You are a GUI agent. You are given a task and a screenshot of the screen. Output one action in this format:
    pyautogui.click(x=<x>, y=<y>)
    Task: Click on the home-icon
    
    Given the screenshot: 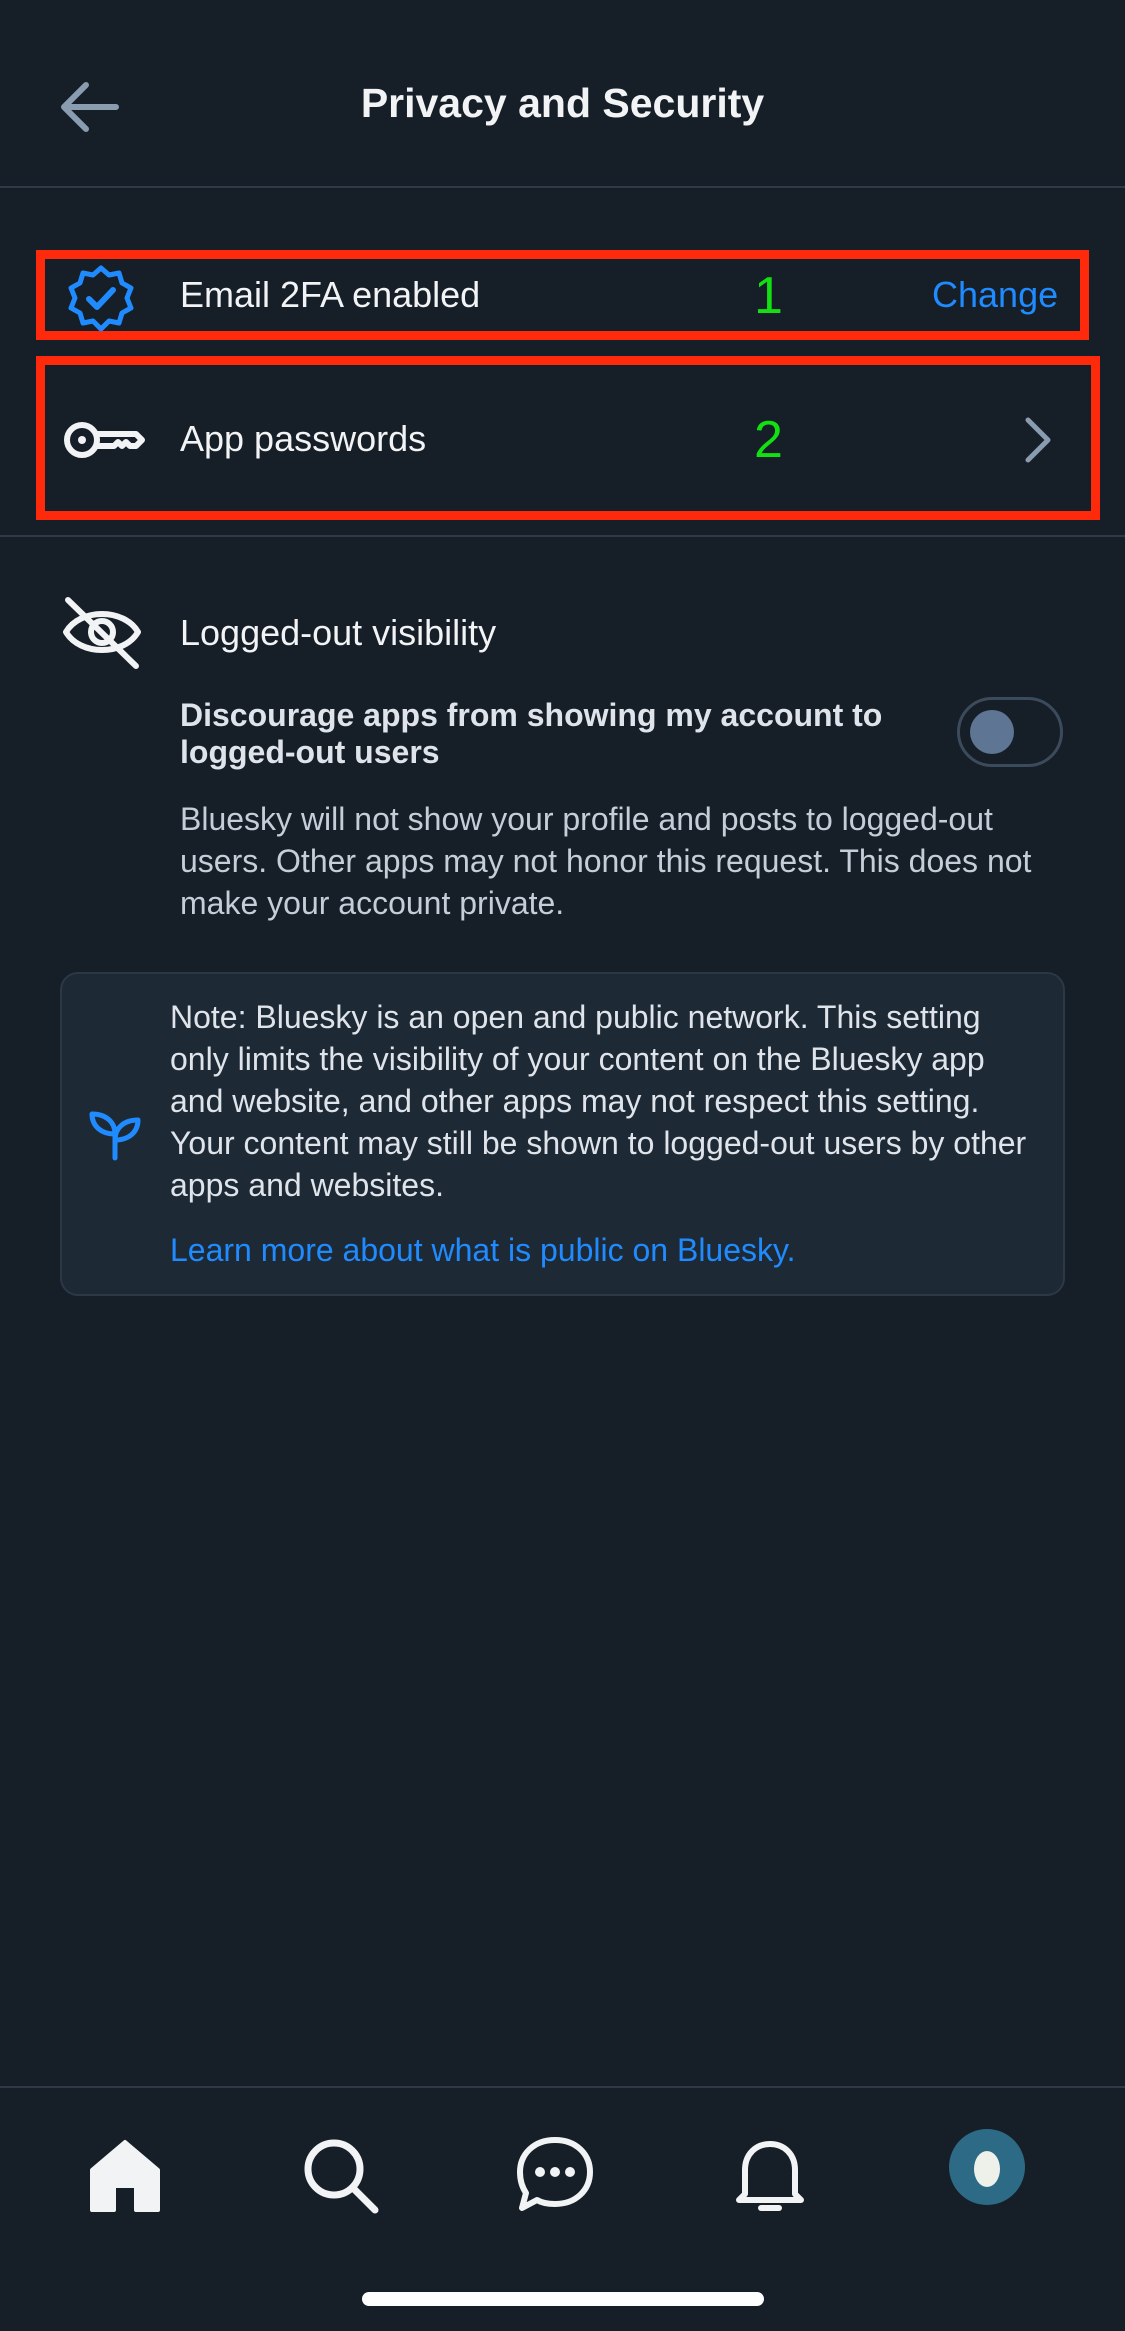 What is the action you would take?
    pyautogui.click(x=125, y=2176)
    